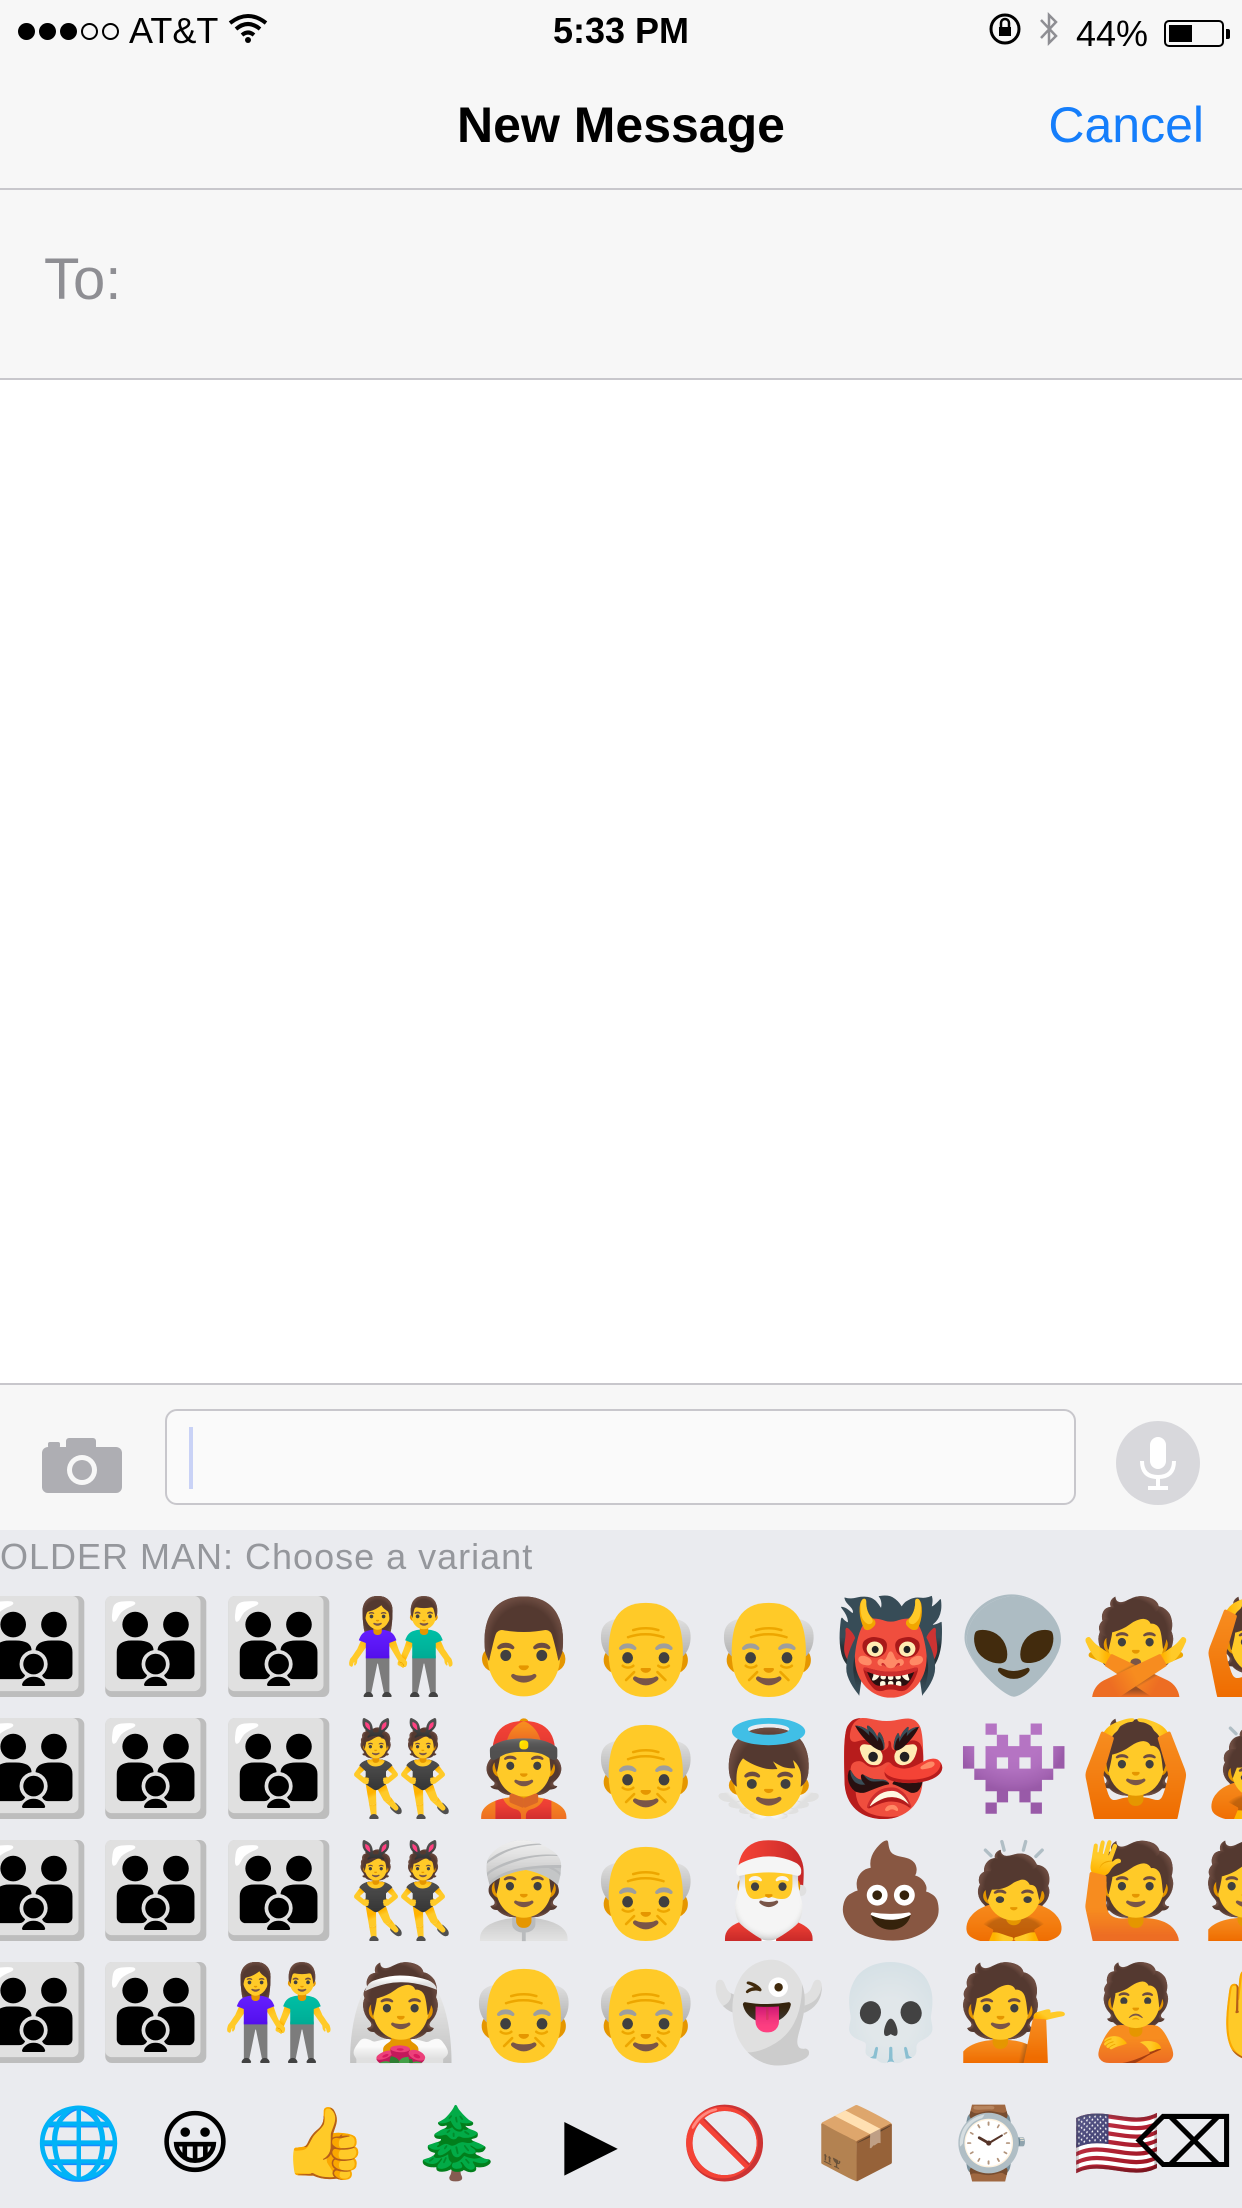 The height and width of the screenshot is (2208, 1242). Describe the element at coordinates (1126, 125) in the screenshot. I see `cancel-button: Cancel` at that location.